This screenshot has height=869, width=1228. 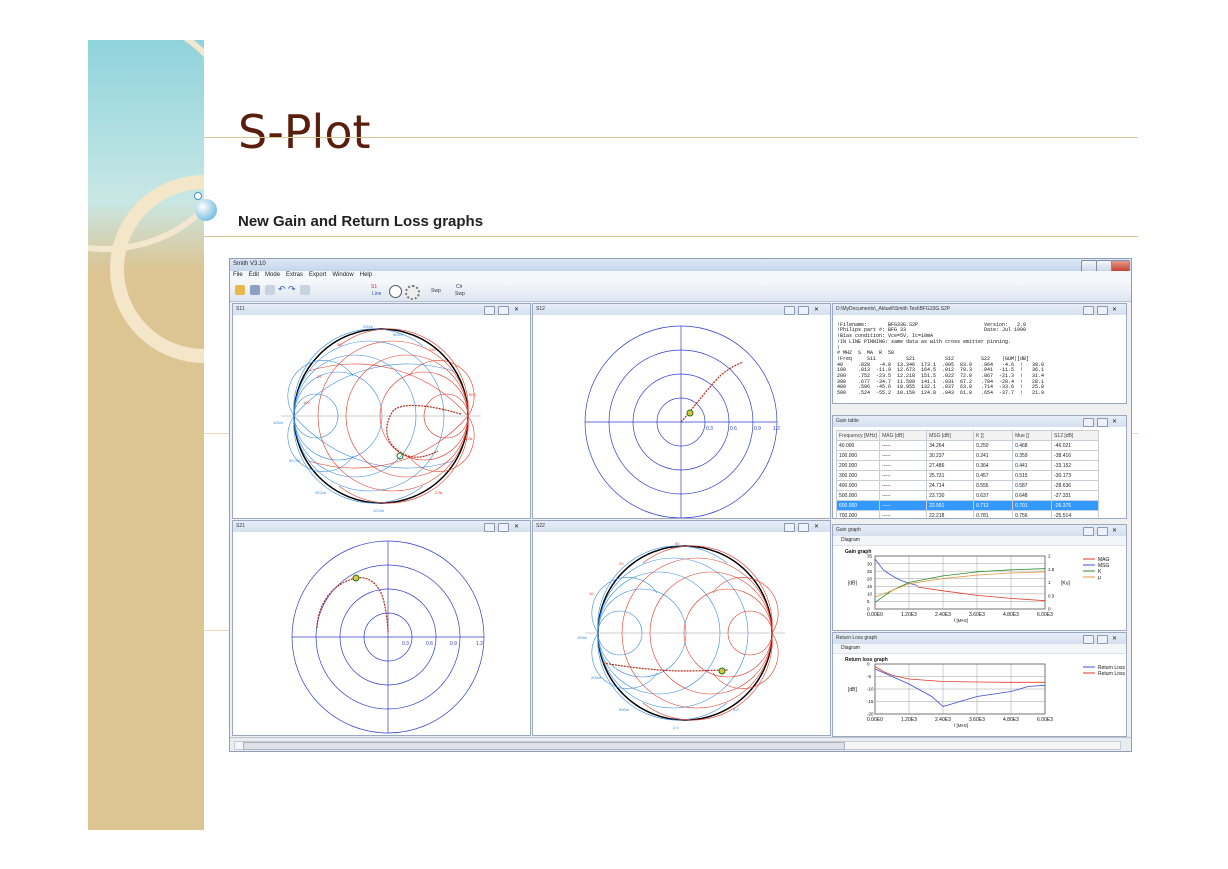 What do you see at coordinates (540, 309) in the screenshot?
I see `panel-title: S12` at bounding box center [540, 309].